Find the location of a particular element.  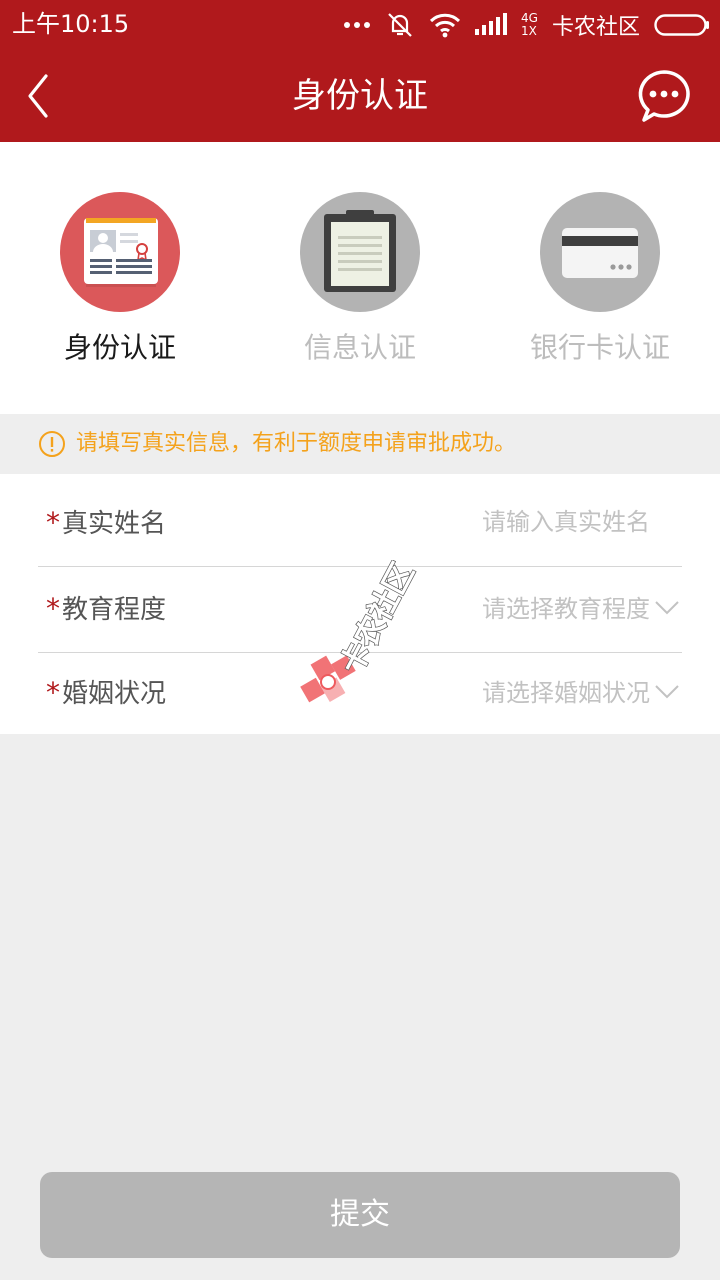

marital-select: 请选择婚姻状况 is located at coordinates (566, 693).